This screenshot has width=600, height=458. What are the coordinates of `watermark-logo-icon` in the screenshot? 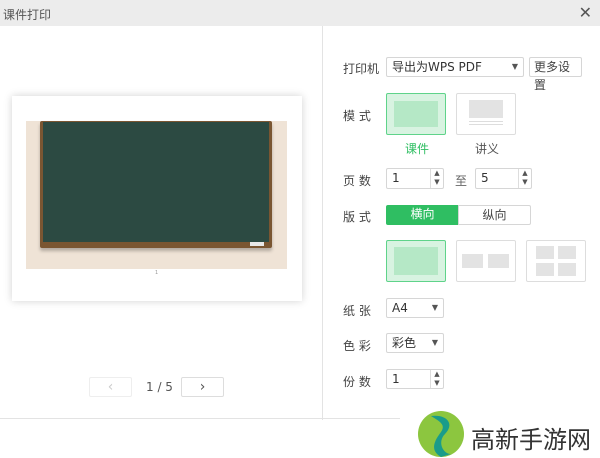 It's located at (441, 434).